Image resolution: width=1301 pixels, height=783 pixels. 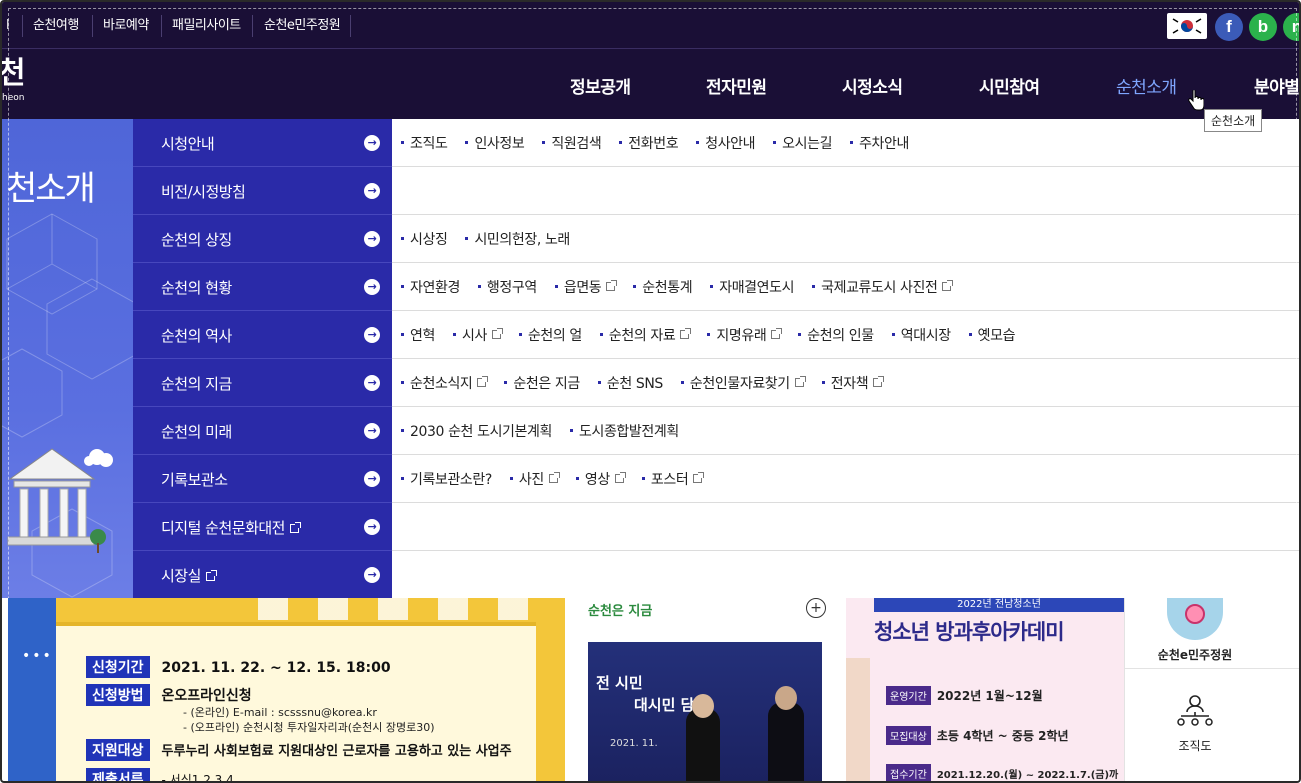 What do you see at coordinates (429, 143) in the screenshot?
I see `mega-submenu-text: 조직도` at bounding box center [429, 143].